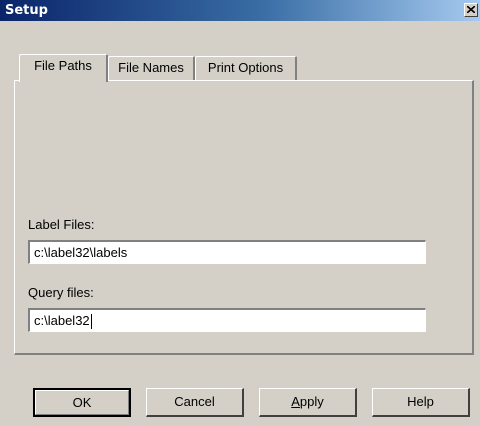  I want to click on cancel-button: Cancel, so click(195, 402).